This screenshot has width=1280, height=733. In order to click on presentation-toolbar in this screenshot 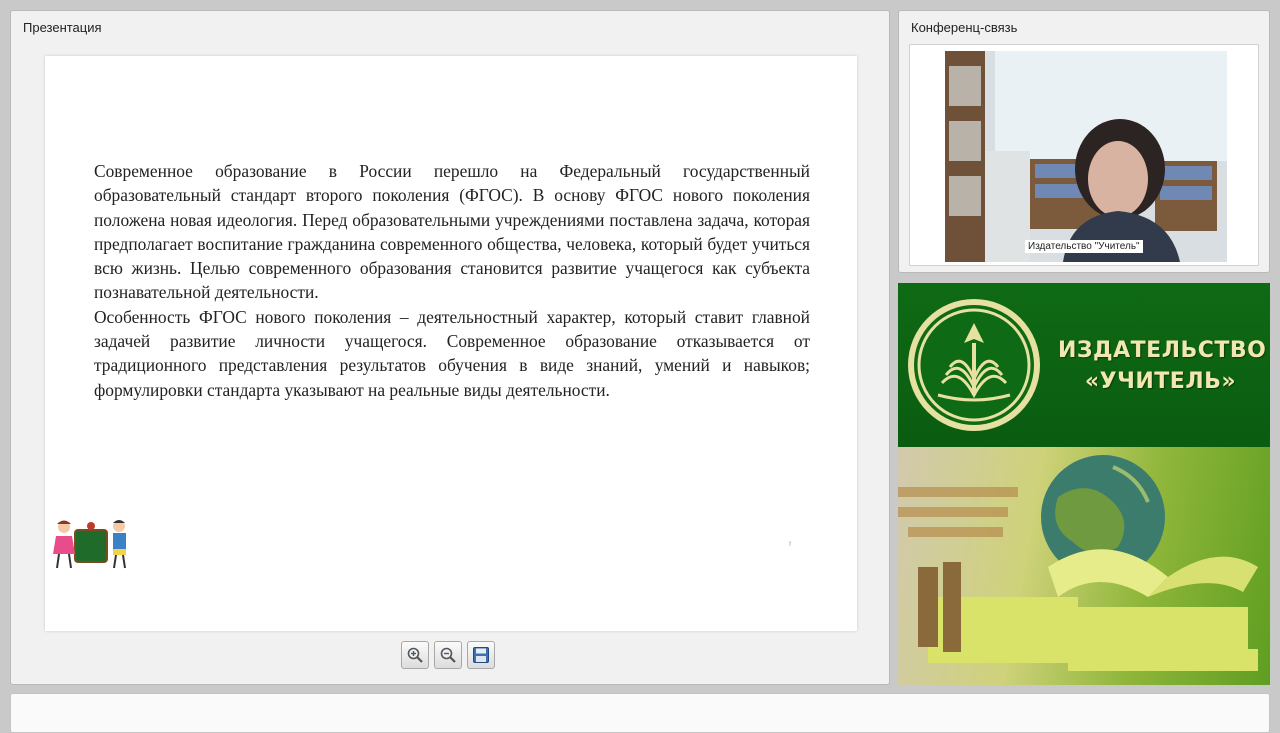, I will do `click(448, 655)`.